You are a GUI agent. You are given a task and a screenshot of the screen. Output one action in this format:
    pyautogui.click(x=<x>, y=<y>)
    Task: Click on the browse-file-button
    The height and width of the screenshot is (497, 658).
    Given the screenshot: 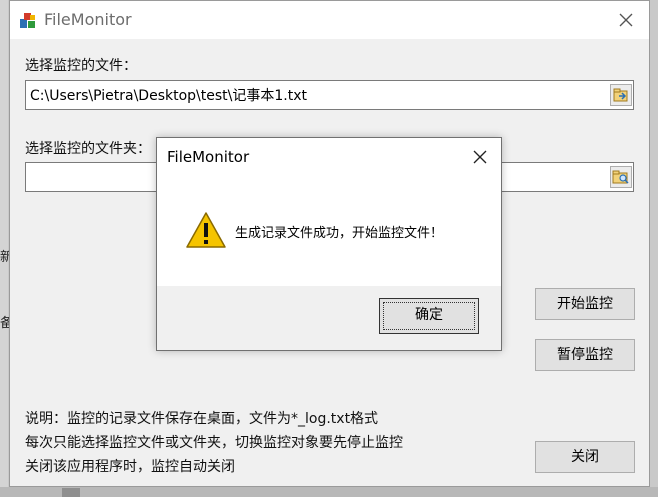 What is the action you would take?
    pyautogui.click(x=621, y=95)
    